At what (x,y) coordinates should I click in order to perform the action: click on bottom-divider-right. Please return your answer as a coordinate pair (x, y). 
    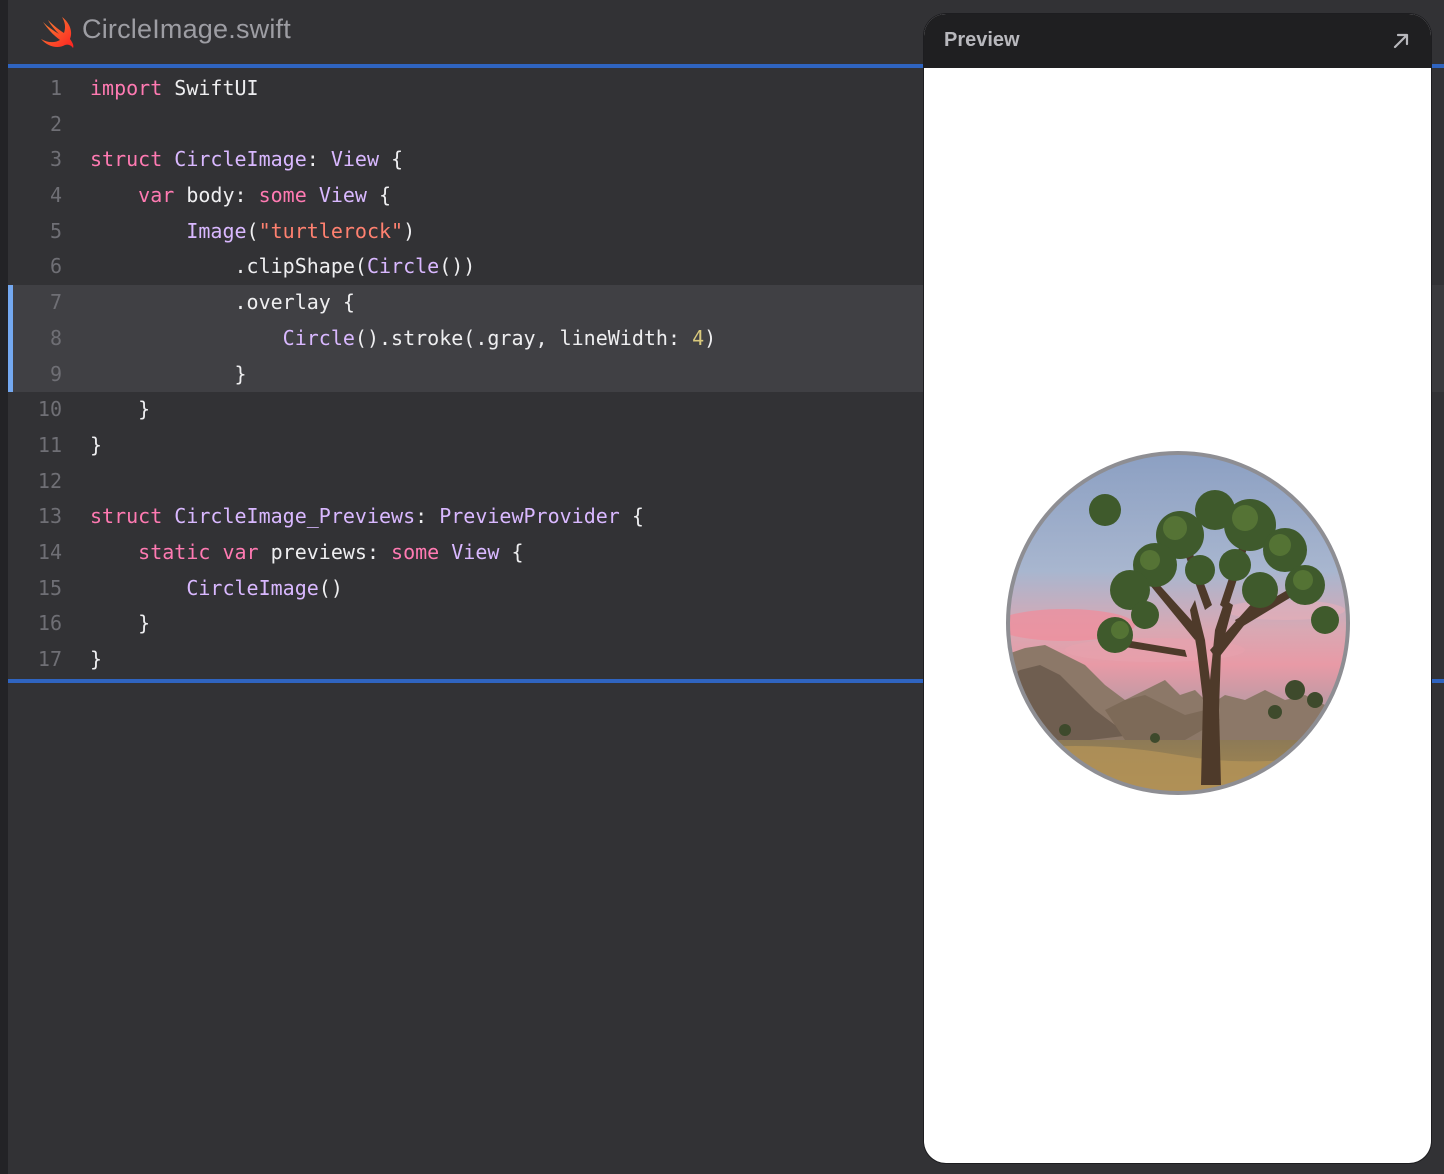
    Looking at the image, I should click on (1437, 681).